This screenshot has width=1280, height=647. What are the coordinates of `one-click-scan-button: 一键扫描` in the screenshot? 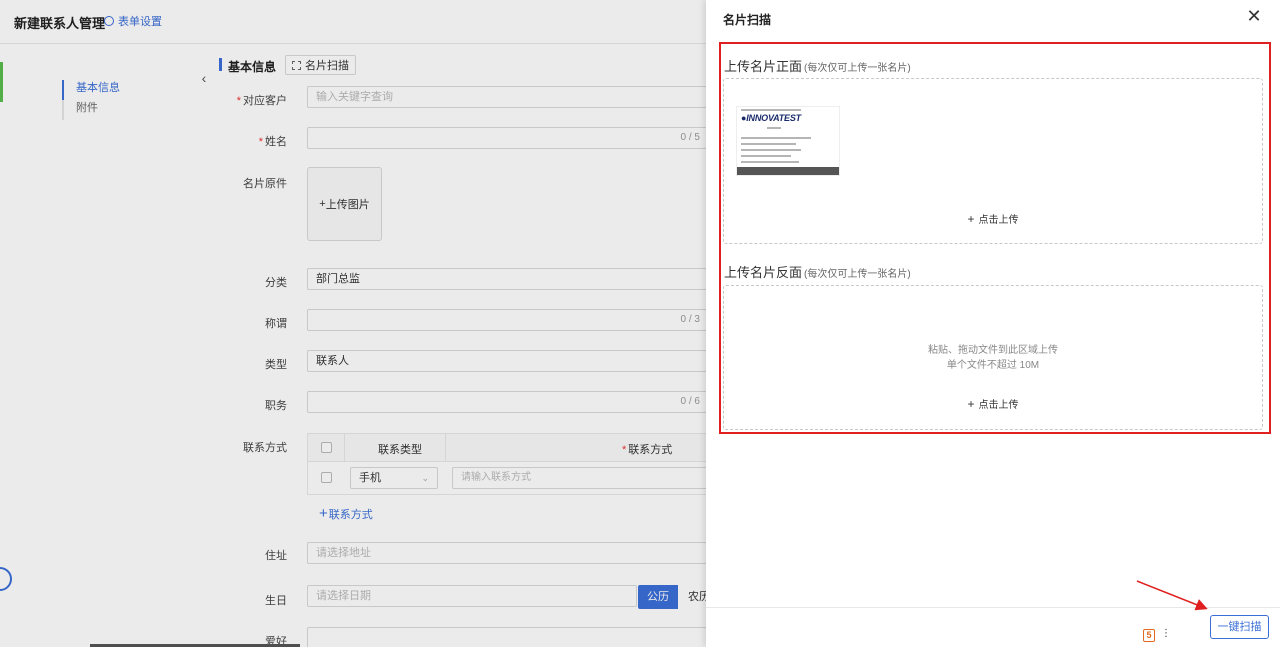 It's located at (1239, 627).